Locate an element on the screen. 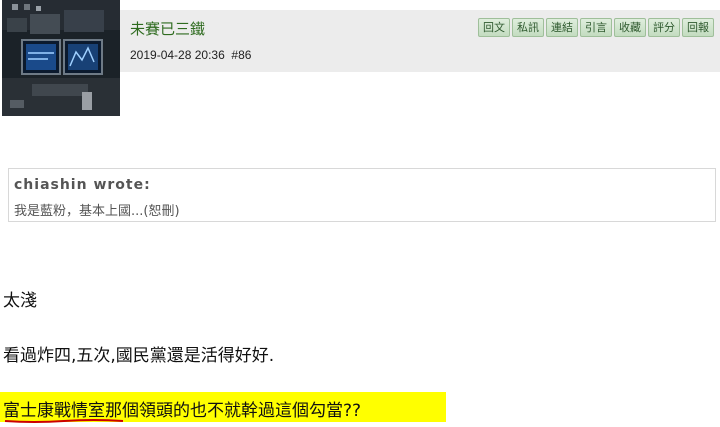  post-number: #86 is located at coordinates (241, 55).